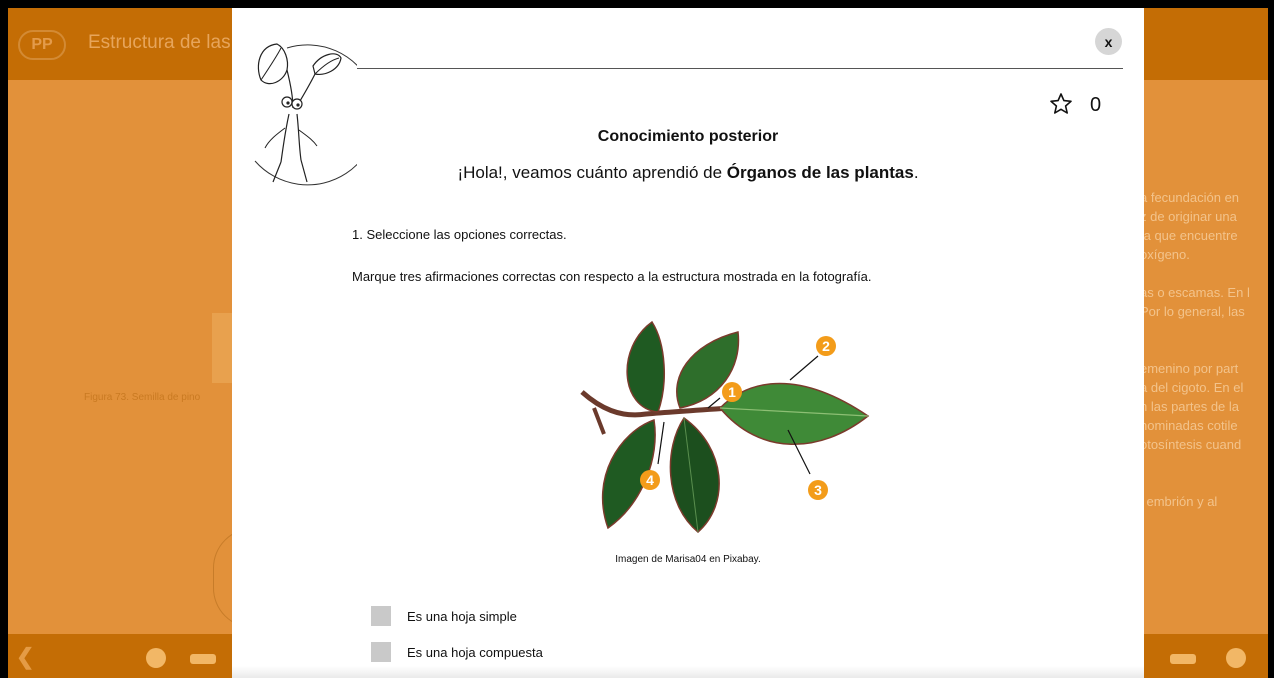  I want to click on svg-text: 4, so click(650, 480).